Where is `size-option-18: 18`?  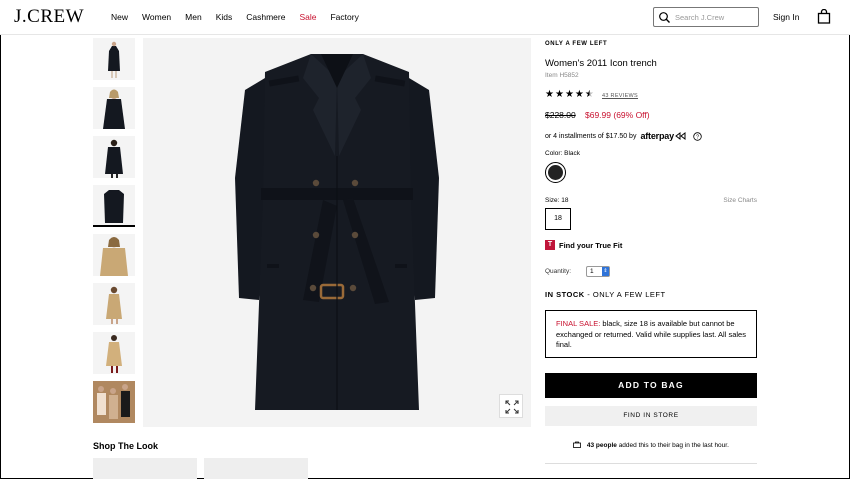 size-option-18: 18 is located at coordinates (558, 219).